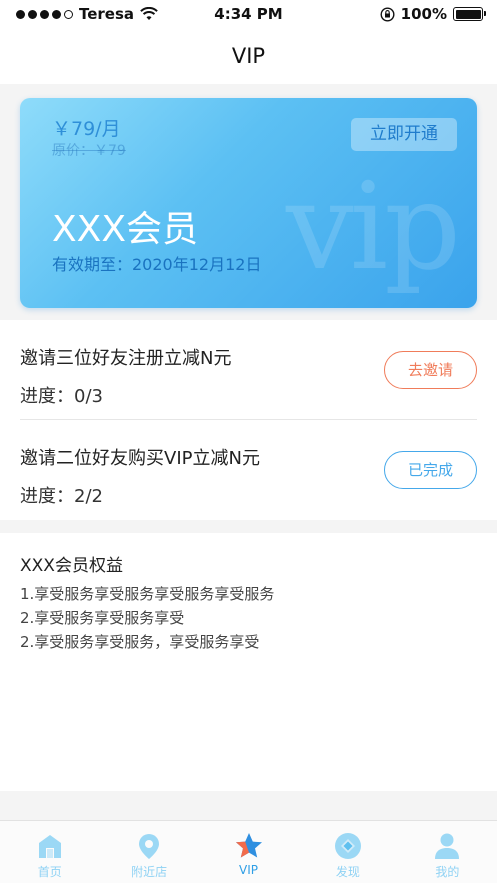 The image size is (497, 883). Describe the element at coordinates (61, 496) in the screenshot. I see `task-progress: 进度：2/2` at that location.